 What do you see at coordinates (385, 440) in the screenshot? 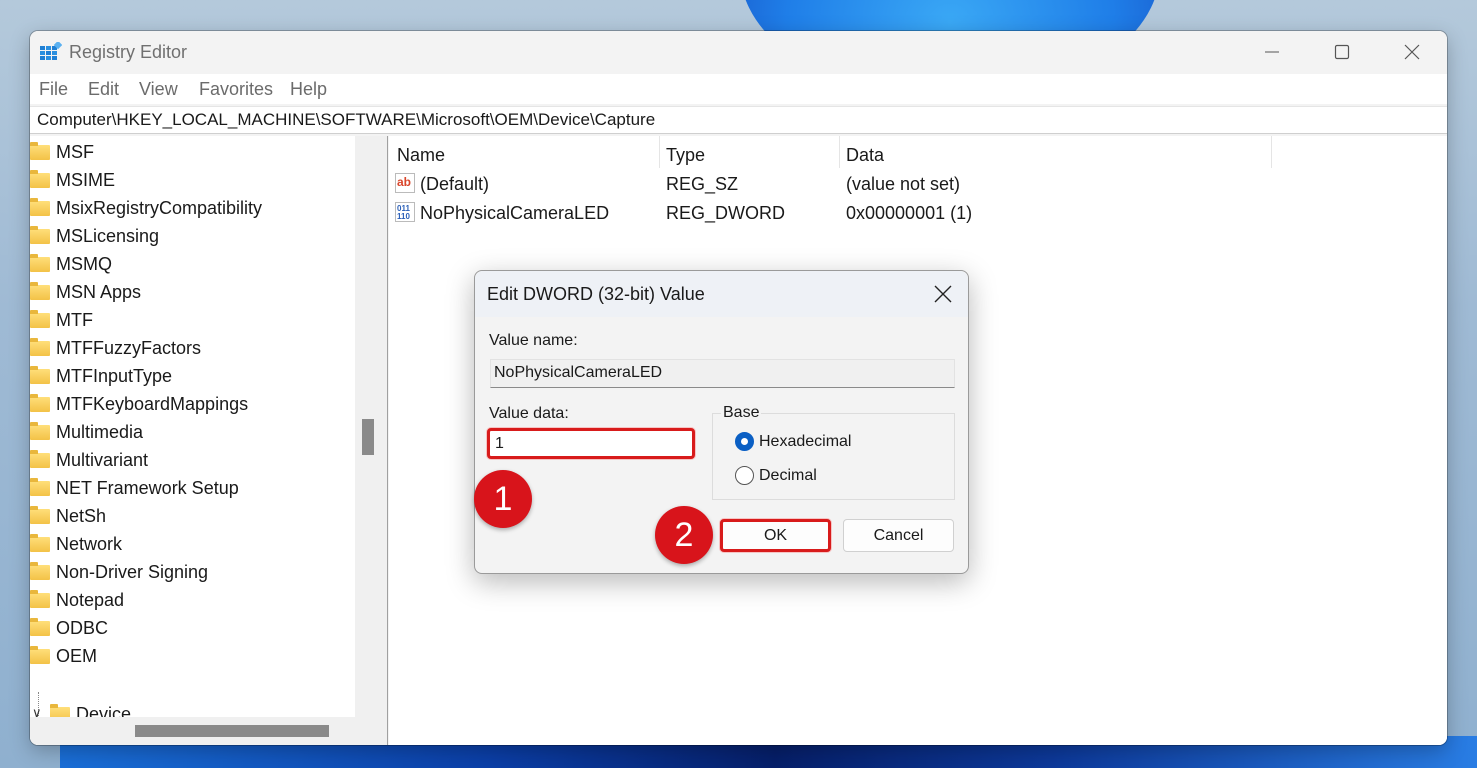
I see `pane-splitter` at bounding box center [385, 440].